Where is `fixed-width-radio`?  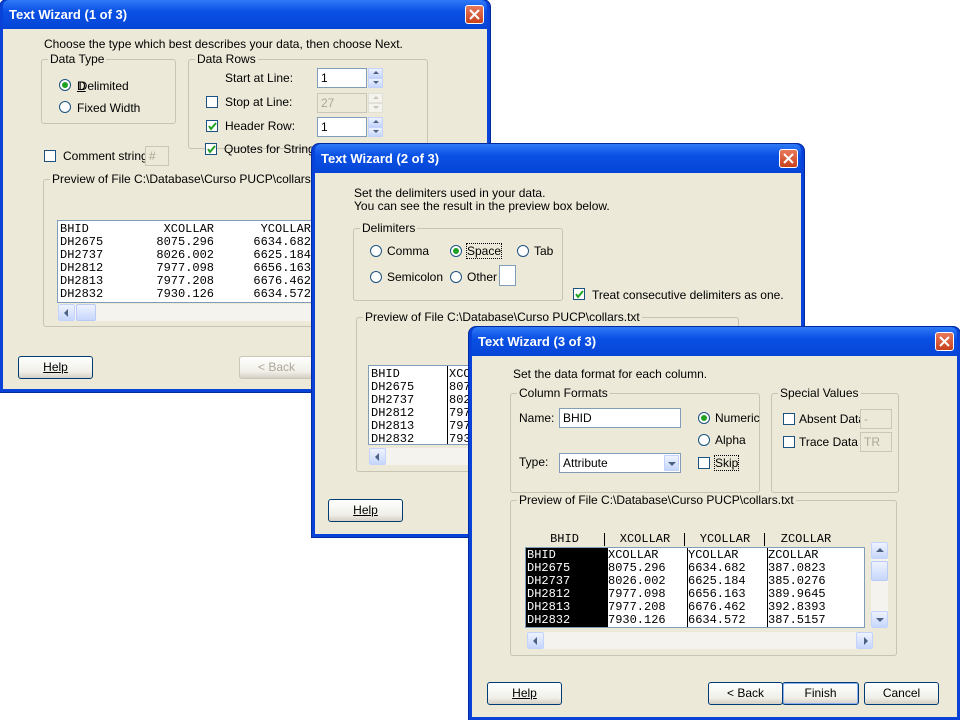 fixed-width-radio is located at coordinates (65, 107).